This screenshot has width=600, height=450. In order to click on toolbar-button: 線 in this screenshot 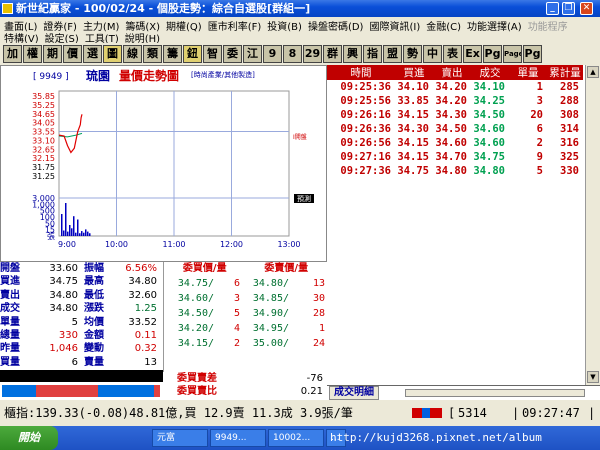, I will do `click(132, 54)`.